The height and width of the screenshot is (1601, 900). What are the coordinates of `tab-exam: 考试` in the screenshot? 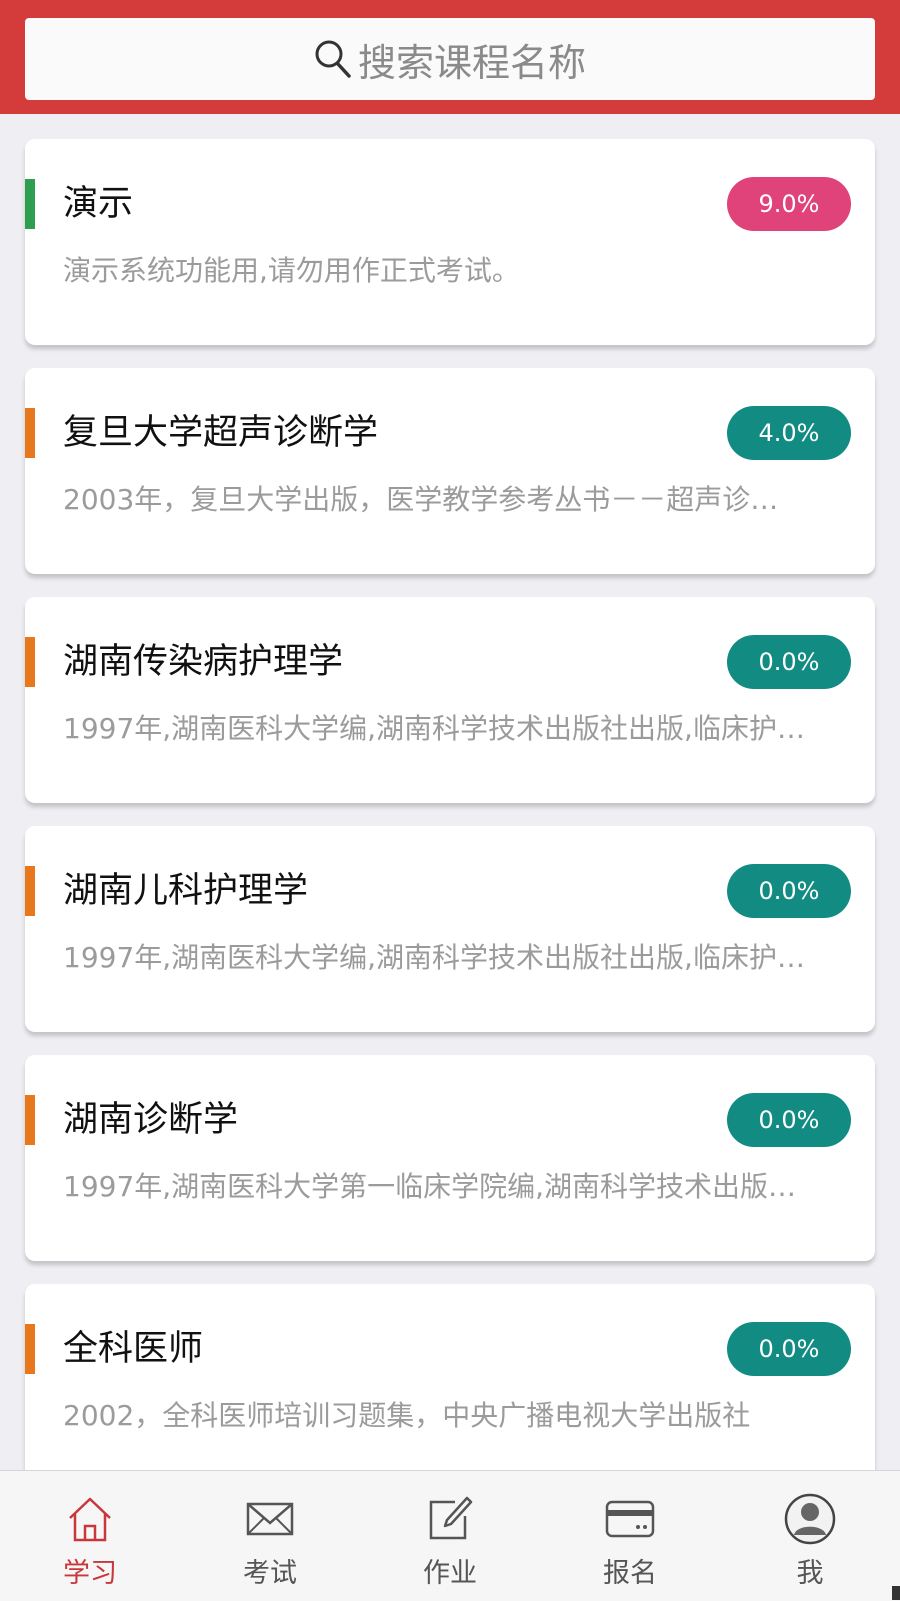 It's located at (270, 1536).